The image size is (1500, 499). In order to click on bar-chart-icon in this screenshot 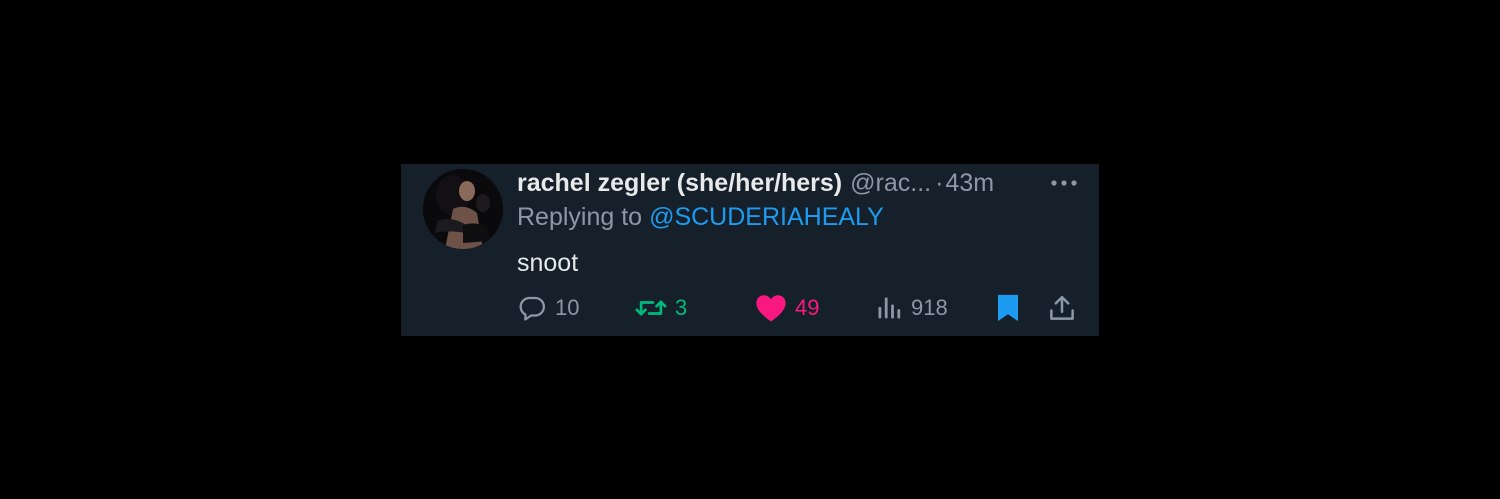, I will do `click(889, 308)`.